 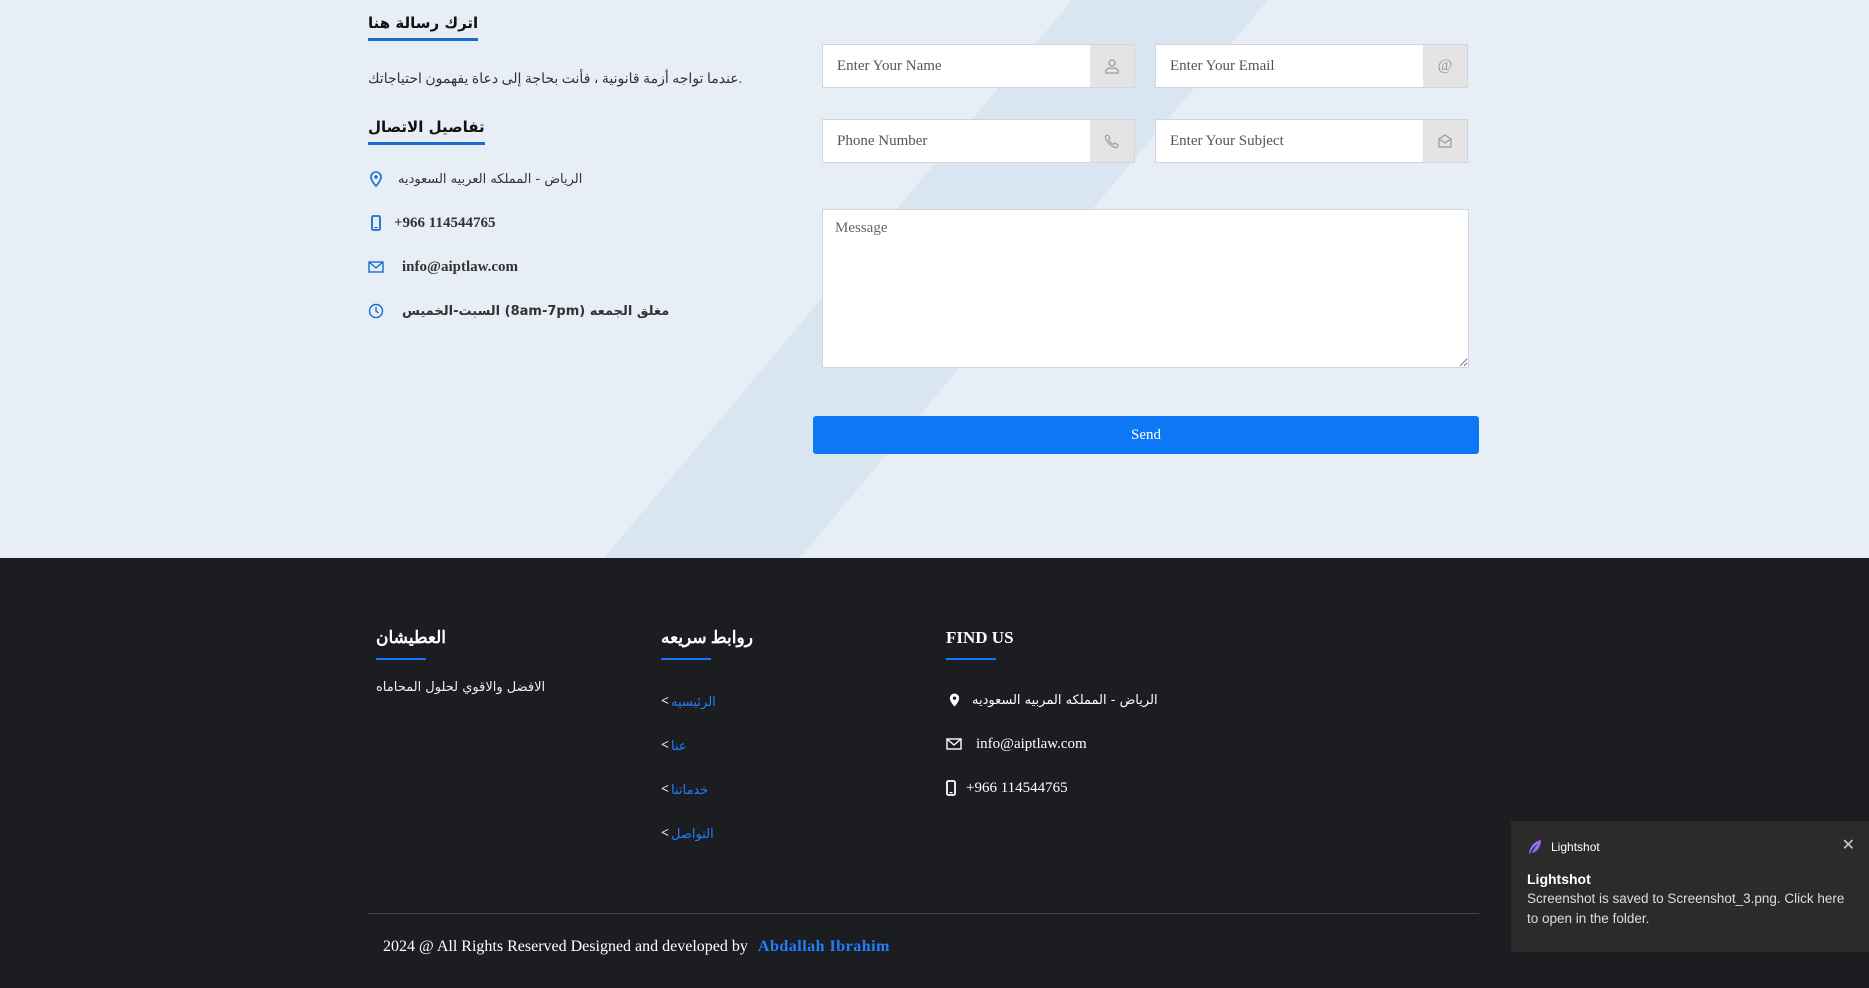 I want to click on name-field, so click(x=978, y=66).